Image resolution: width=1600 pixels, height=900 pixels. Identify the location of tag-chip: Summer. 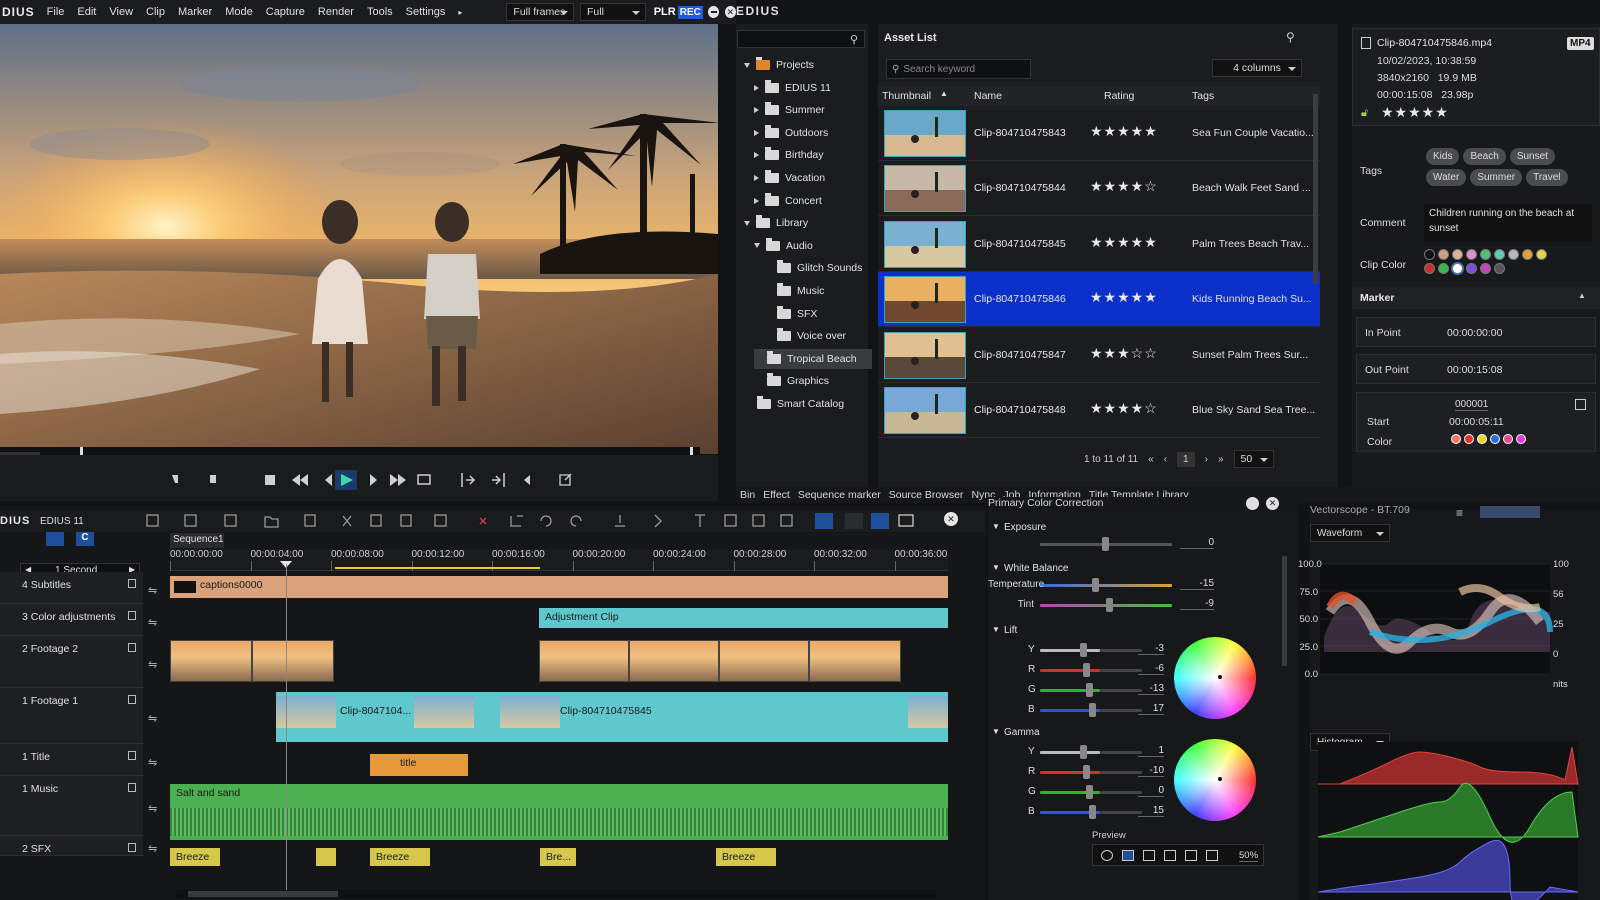
(1496, 177).